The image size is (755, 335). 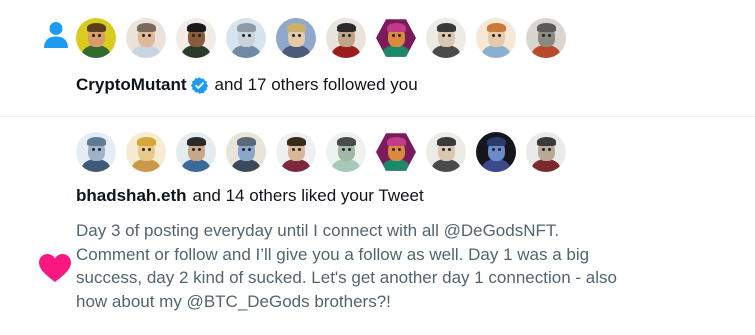 I want to click on notification-text: CryptoMutant and 17 others followed you, so click(x=405, y=85).